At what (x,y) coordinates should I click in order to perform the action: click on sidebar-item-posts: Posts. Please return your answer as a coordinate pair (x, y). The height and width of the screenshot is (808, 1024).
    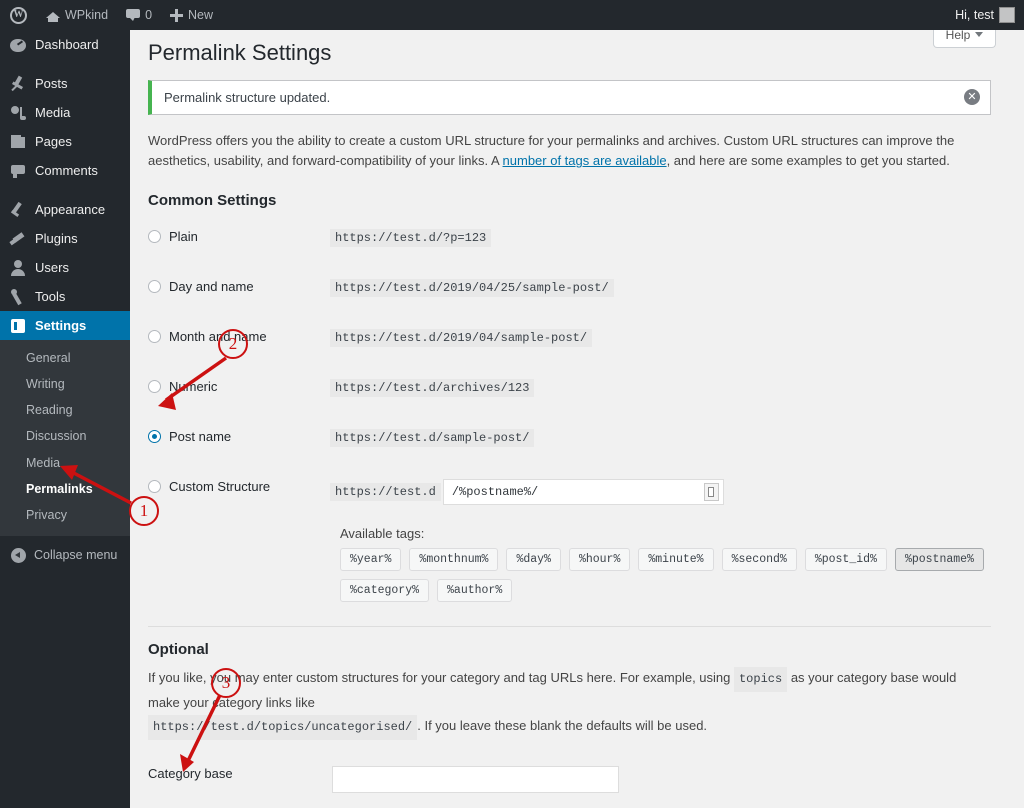
    Looking at the image, I should click on (65, 83).